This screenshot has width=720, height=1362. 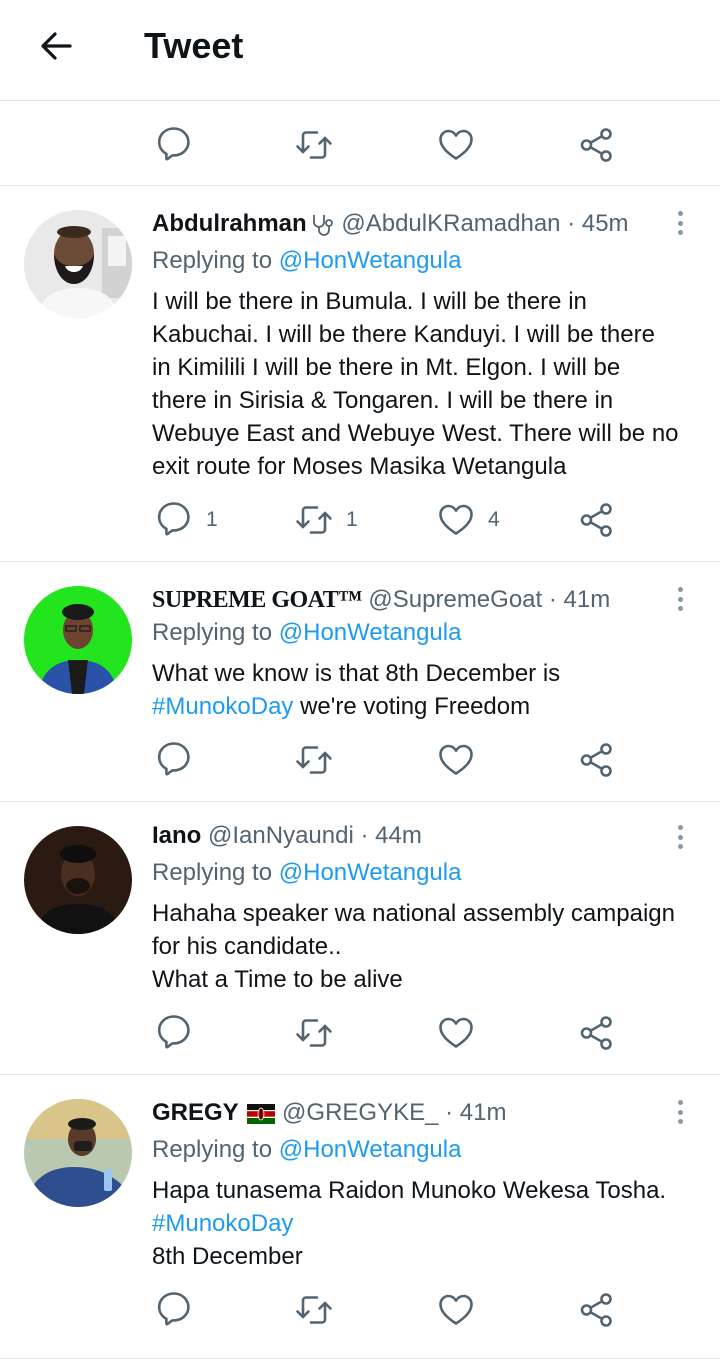 I want to click on like-button: 4, so click(x=468, y=520).